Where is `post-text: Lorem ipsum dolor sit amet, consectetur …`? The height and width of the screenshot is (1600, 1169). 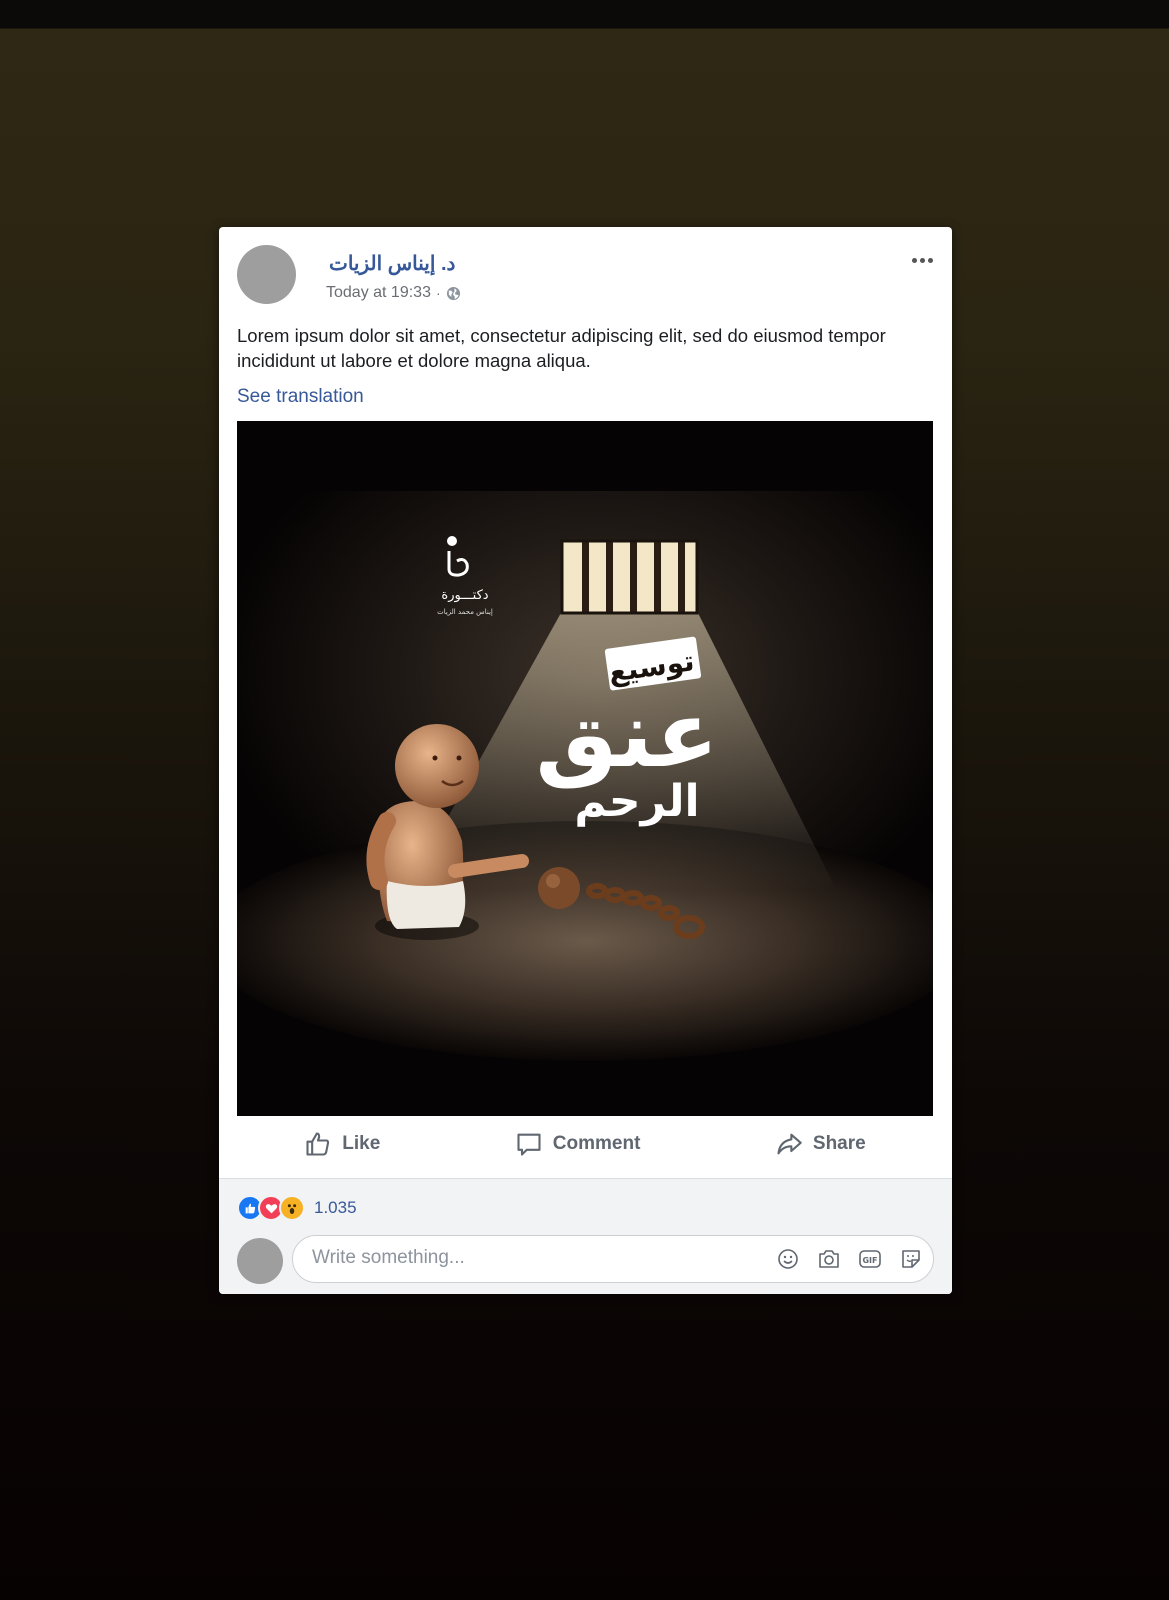
post-text: Lorem ipsum dolor sit amet, consectetur … is located at coordinates (561, 348).